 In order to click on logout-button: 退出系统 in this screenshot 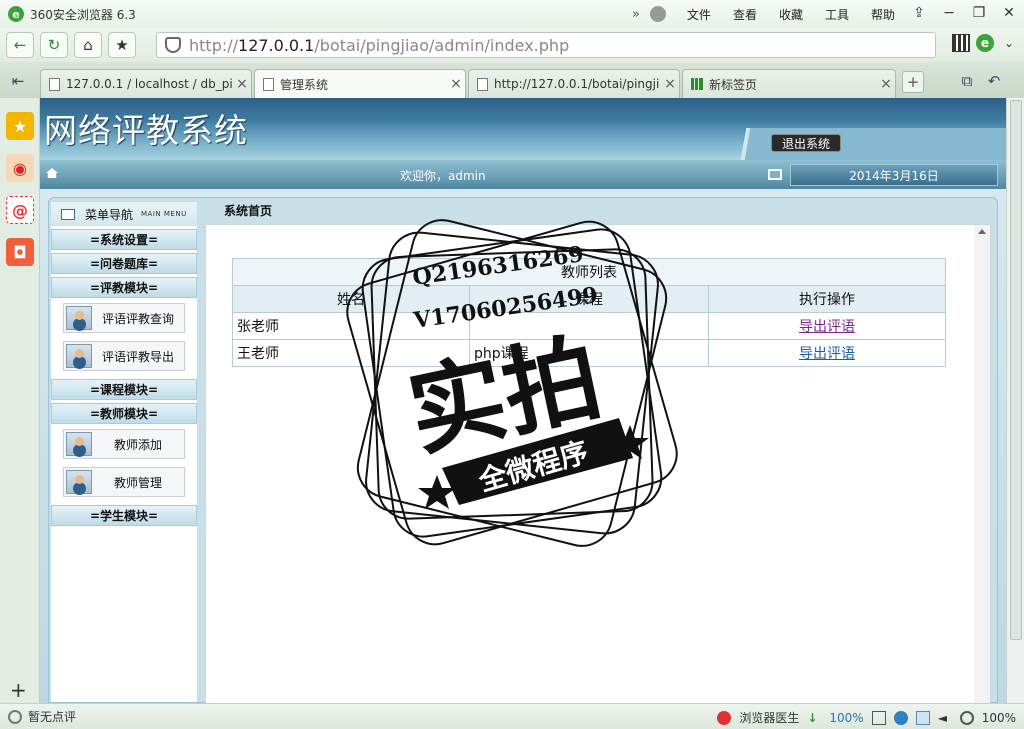, I will do `click(806, 143)`.